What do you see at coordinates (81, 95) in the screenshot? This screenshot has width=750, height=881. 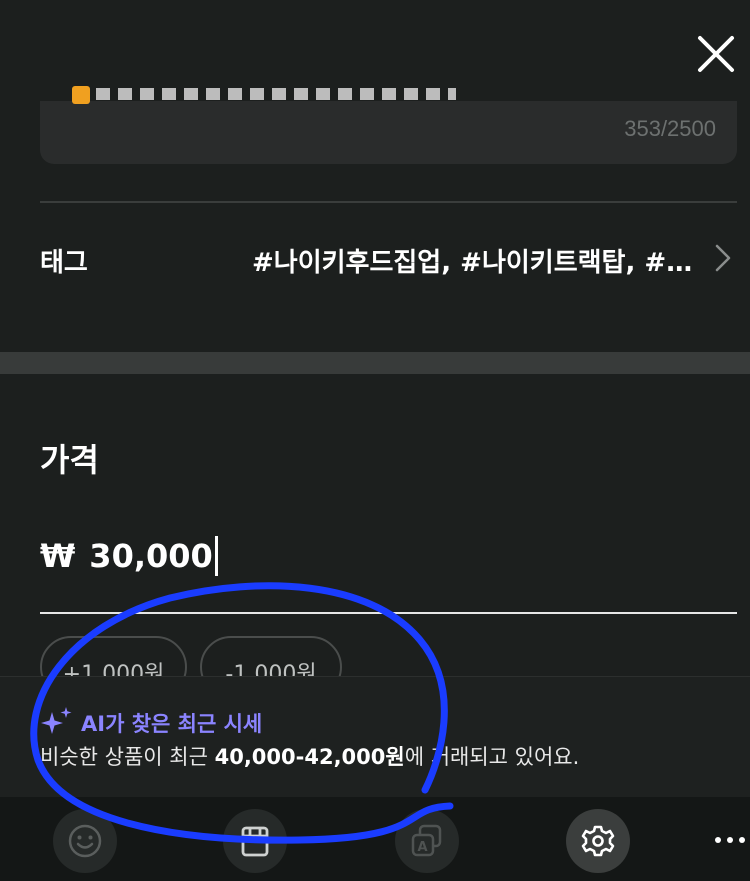 I see `emoji-glyph` at bounding box center [81, 95].